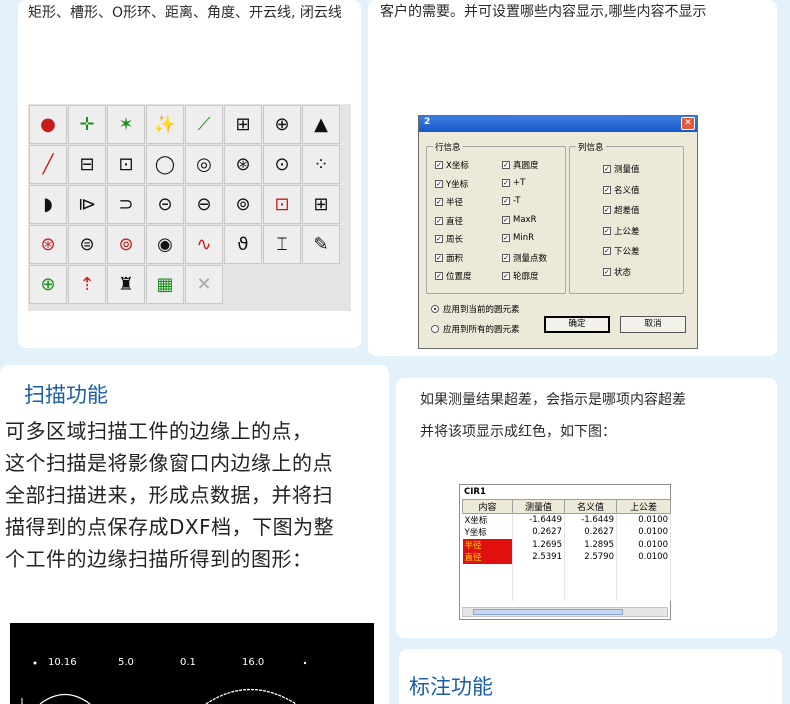 The image size is (790, 704). Describe the element at coordinates (538, 506) in the screenshot. I see `column-header: 测量值` at that location.